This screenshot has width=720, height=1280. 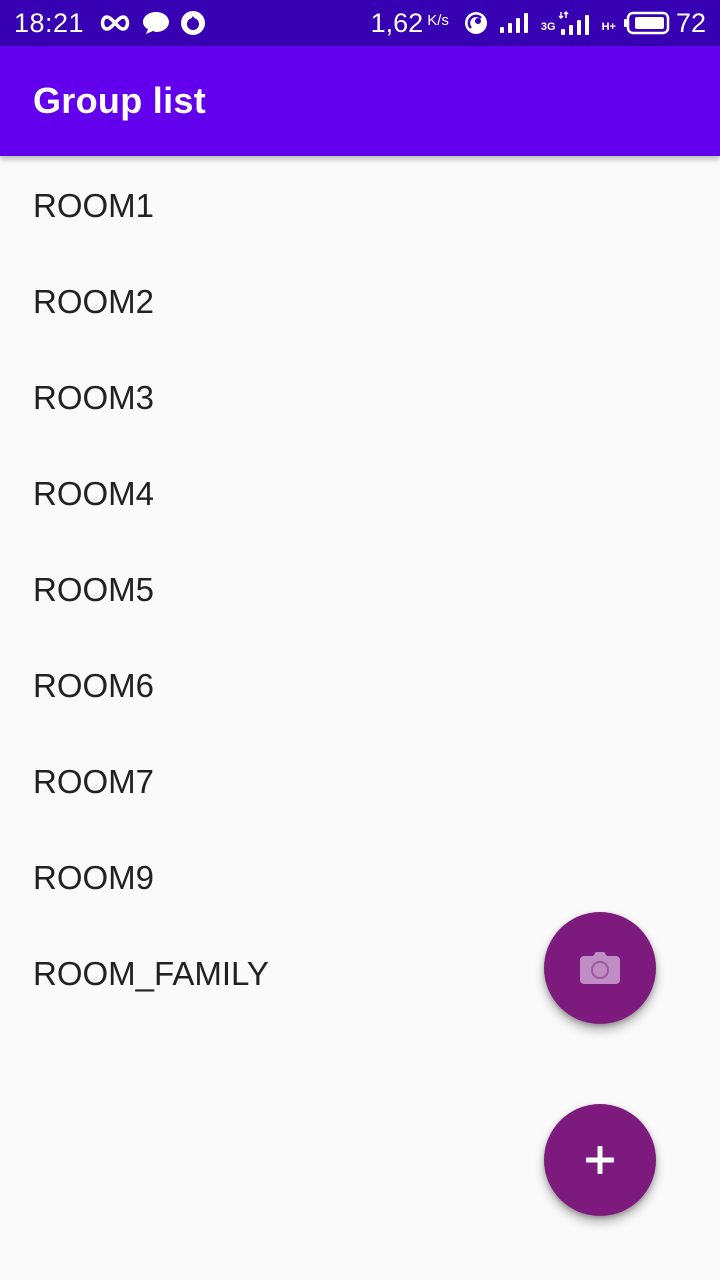 What do you see at coordinates (690, 22) in the screenshot?
I see `battery-level: 72` at bounding box center [690, 22].